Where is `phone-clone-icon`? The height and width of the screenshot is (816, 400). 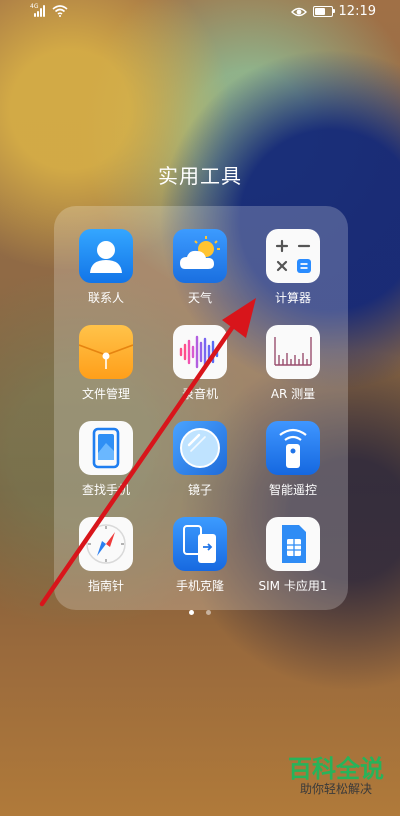
phone-clone-icon is located at coordinates (200, 544).